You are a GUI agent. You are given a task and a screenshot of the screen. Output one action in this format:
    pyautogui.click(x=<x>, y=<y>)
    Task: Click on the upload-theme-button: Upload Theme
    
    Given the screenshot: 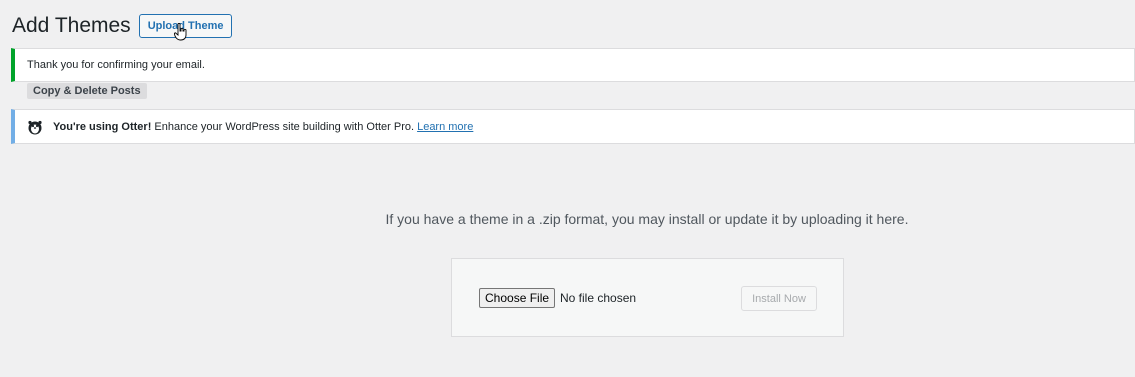 What is the action you would take?
    pyautogui.click(x=185, y=27)
    